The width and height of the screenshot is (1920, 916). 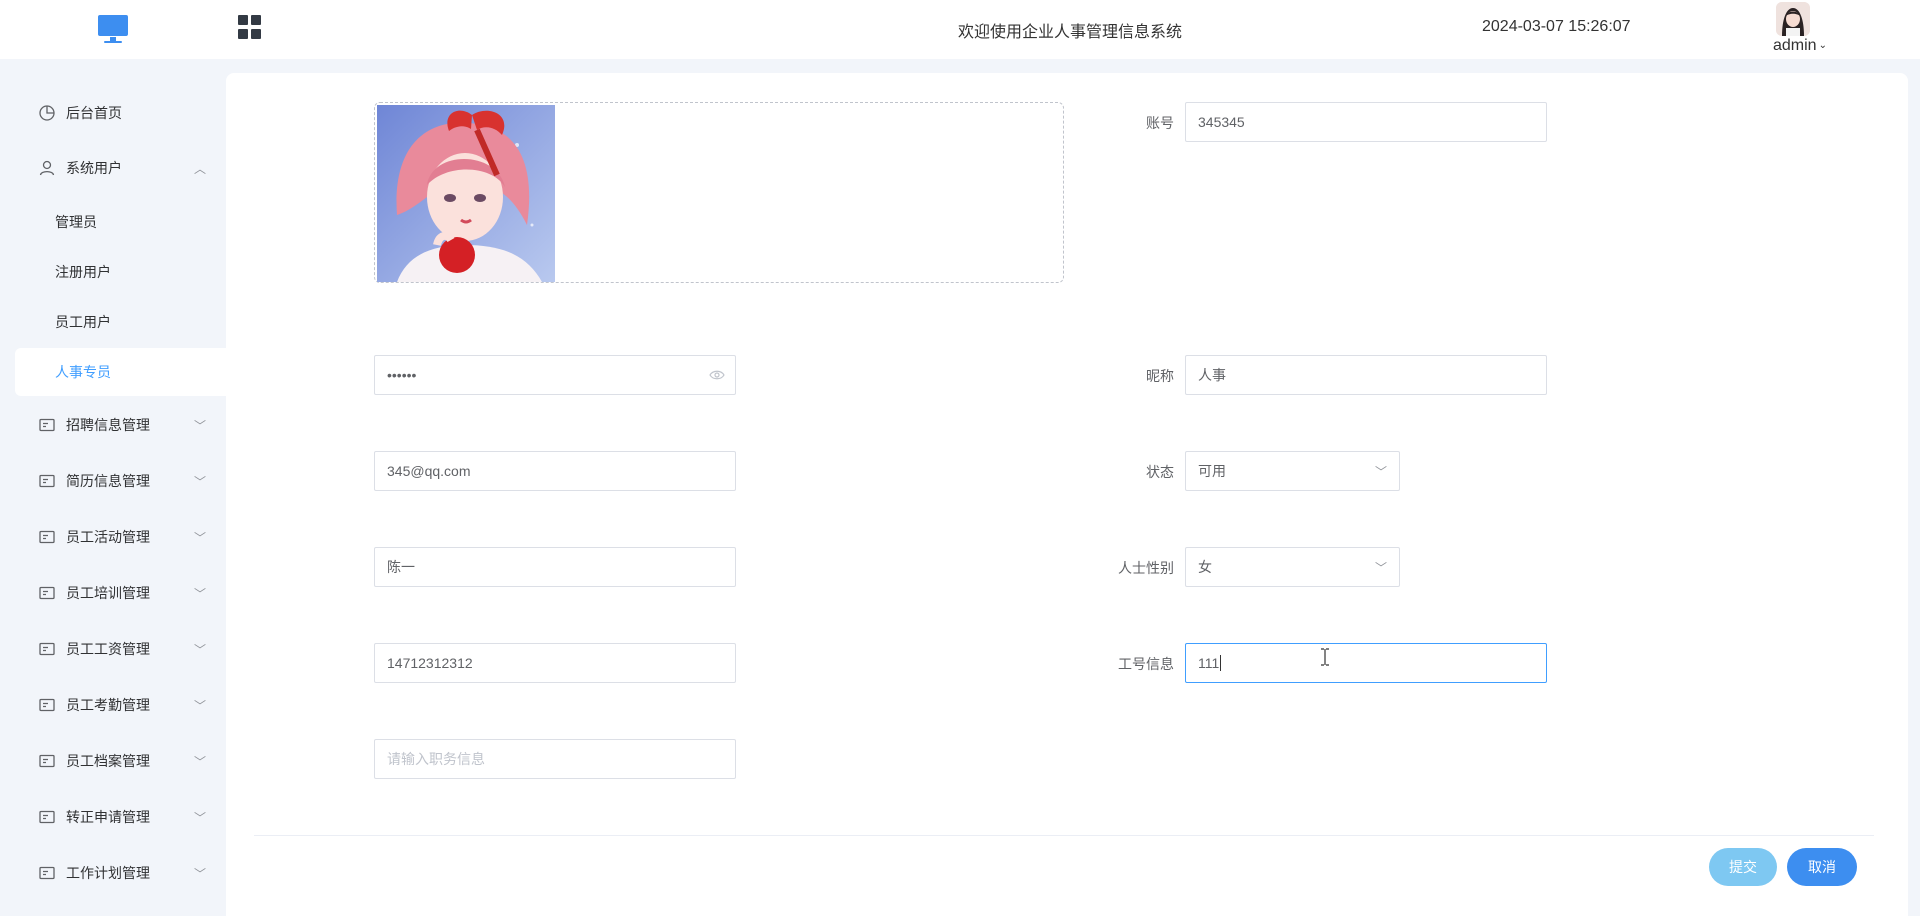 I want to click on status-selected-value: 可用, so click(x=1212, y=471).